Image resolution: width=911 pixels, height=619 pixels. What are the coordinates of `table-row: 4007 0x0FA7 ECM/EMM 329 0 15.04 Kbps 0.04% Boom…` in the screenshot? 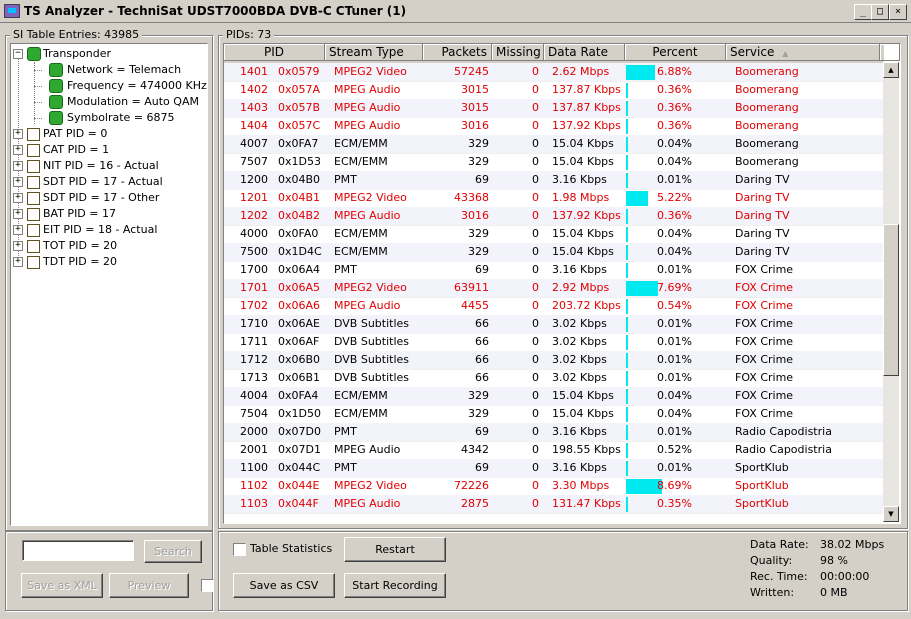 It's located at (554, 144).